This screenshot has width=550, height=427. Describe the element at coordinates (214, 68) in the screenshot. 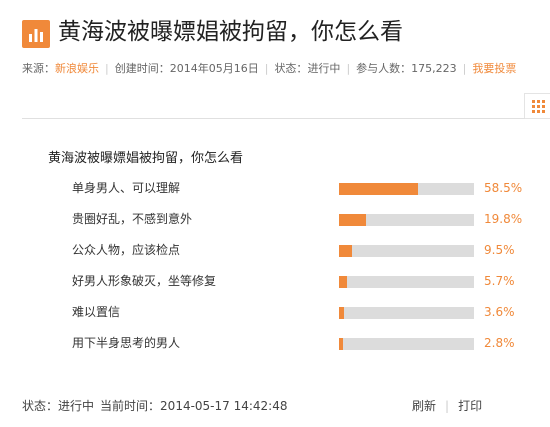

I see `created-value: 2014年05月16日` at that location.